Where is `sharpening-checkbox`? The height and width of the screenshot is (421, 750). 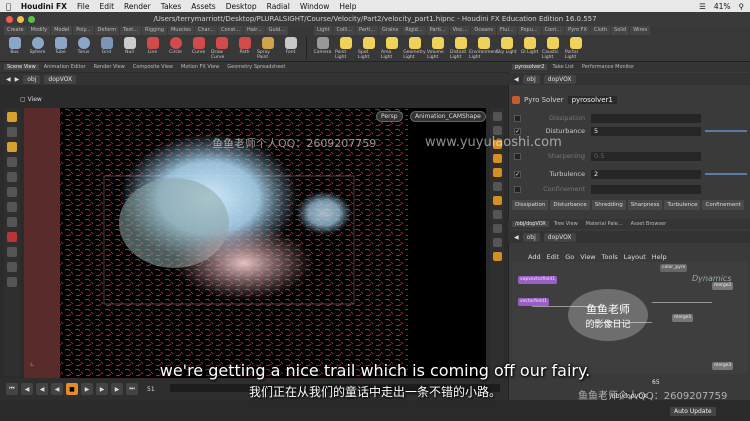
sharpening-checkbox is located at coordinates (517, 156).